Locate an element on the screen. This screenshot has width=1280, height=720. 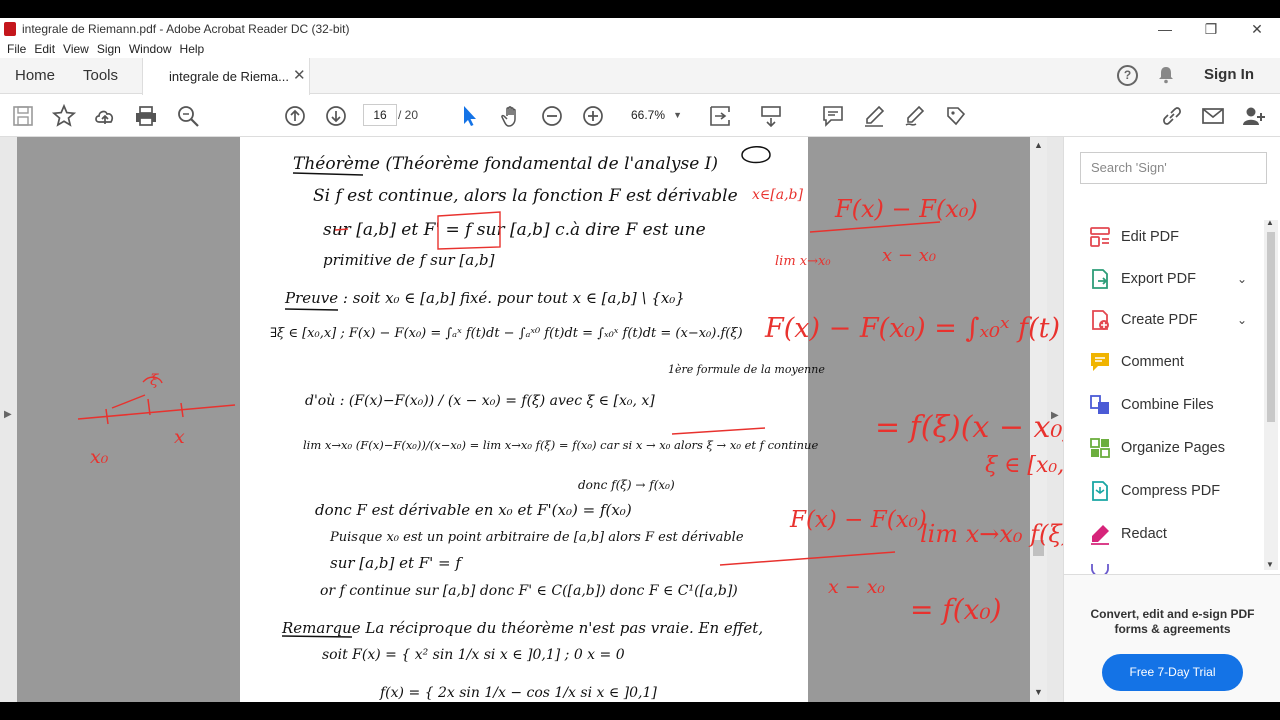
page-number-input: 16 is located at coordinates (380, 115).